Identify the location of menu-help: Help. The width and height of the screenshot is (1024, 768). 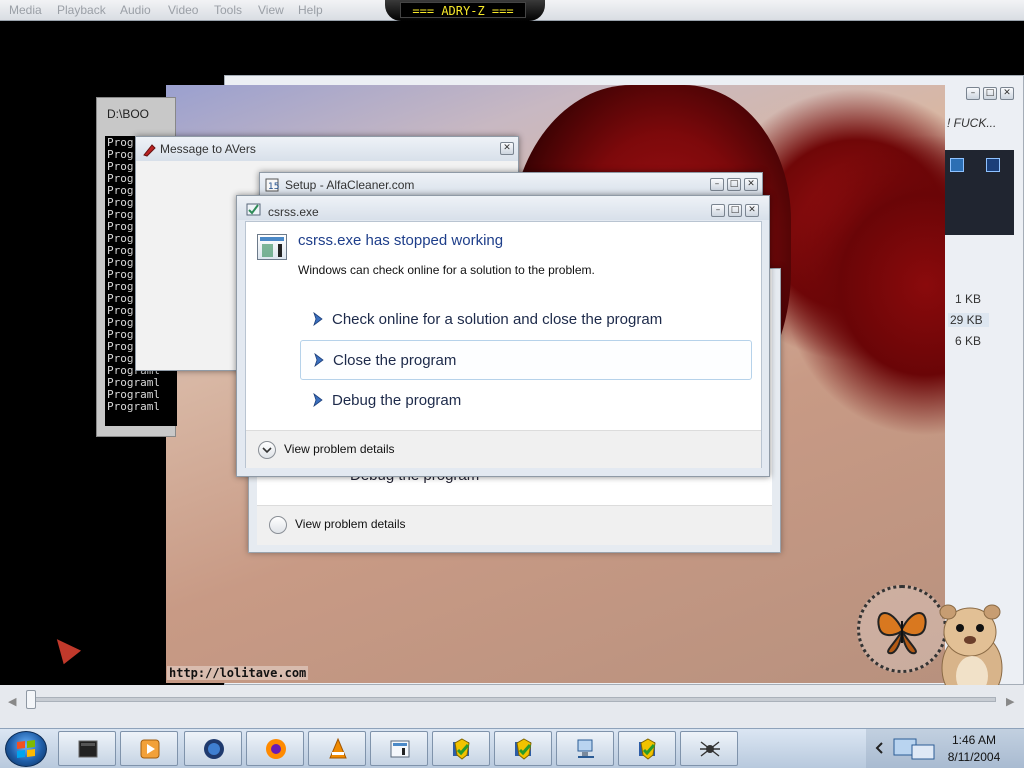
(310, 10).